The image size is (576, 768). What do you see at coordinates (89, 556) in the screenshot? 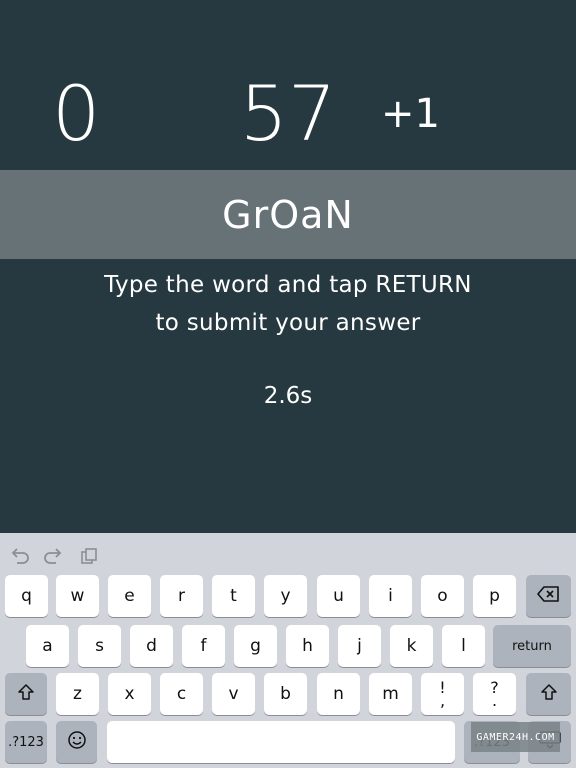
I see `paste-icon` at bounding box center [89, 556].